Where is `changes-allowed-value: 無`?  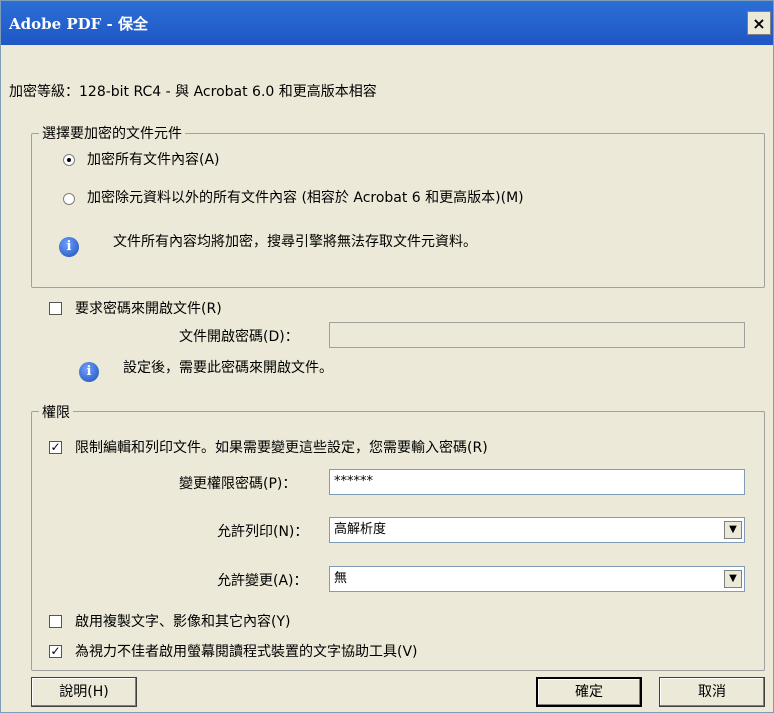
changes-allowed-value: 無 is located at coordinates (341, 578).